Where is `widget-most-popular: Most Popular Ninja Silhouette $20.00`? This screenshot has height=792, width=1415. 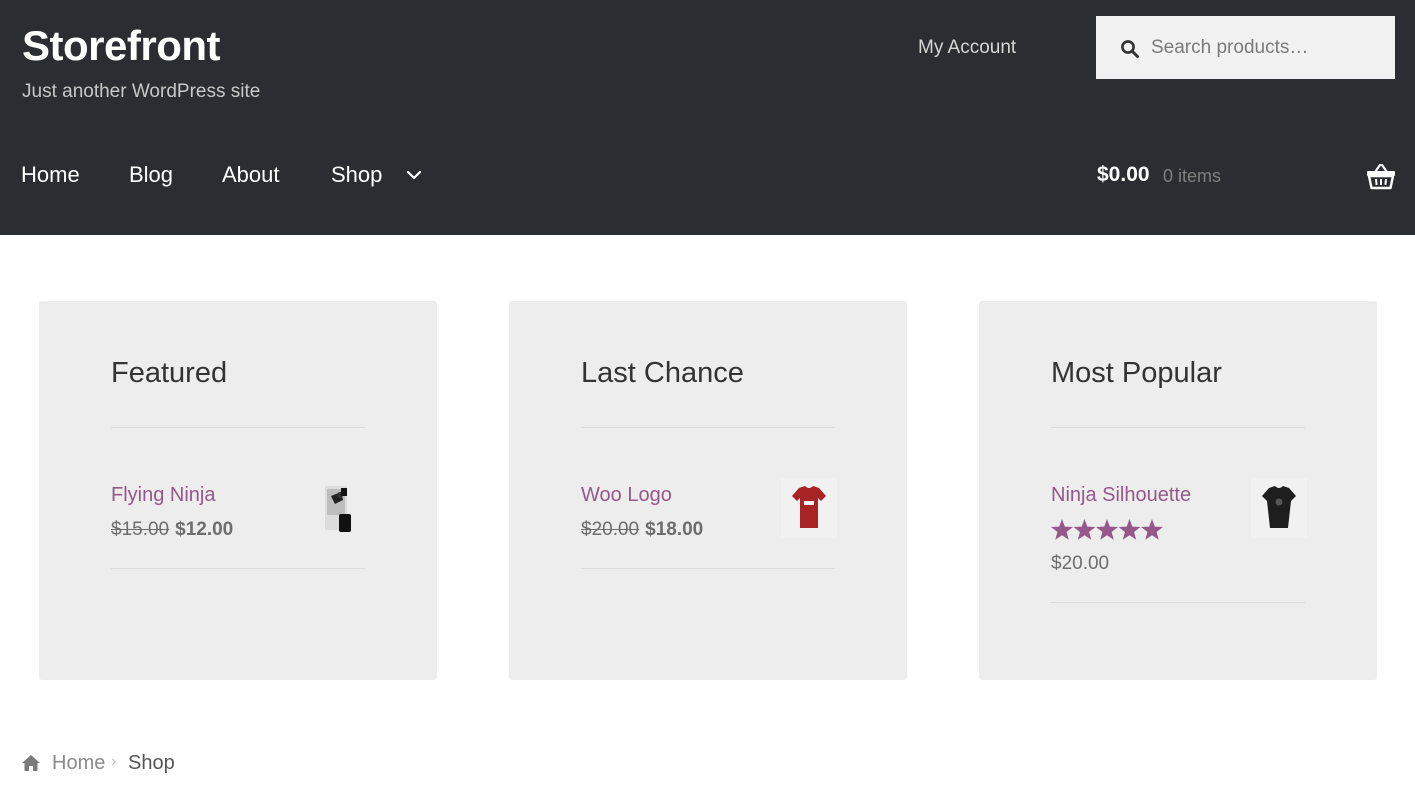
widget-most-popular: Most Popular Ninja Silhouette $20.00 is located at coordinates (1178, 490).